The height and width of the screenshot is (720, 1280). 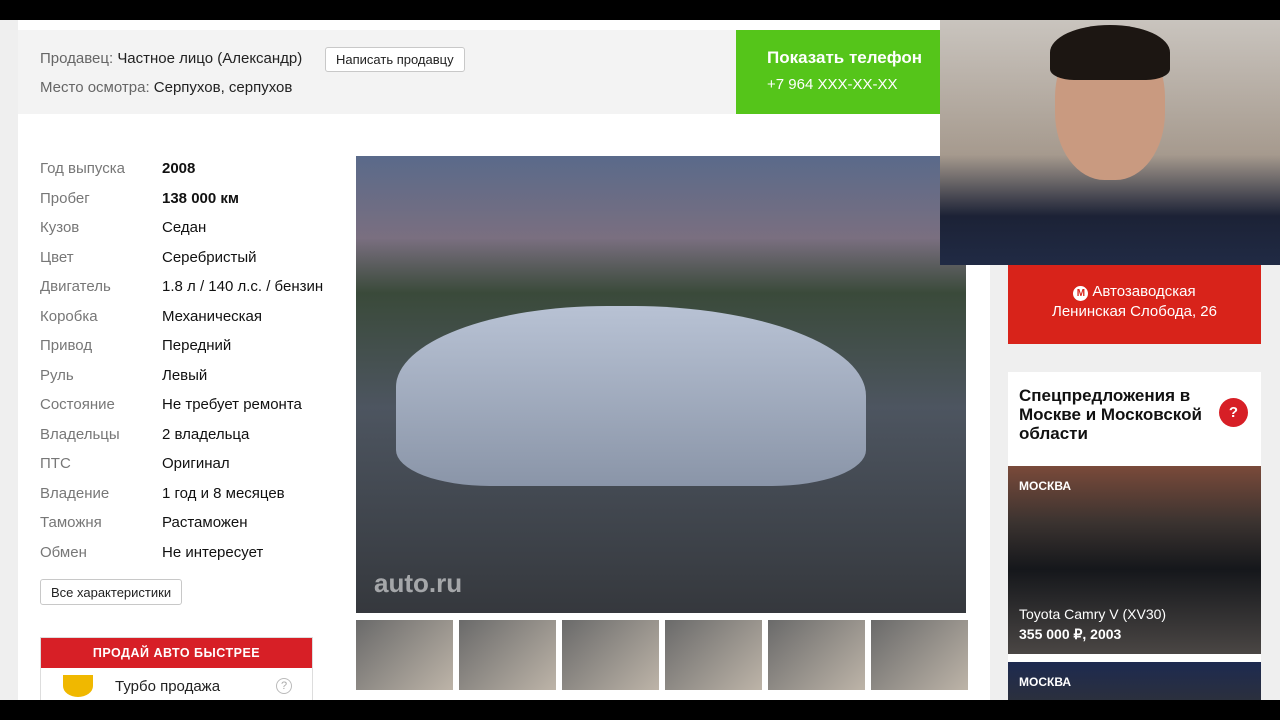 What do you see at coordinates (1070, 634) in the screenshot?
I see `offer-price: 355 000 ₽, 2003` at bounding box center [1070, 634].